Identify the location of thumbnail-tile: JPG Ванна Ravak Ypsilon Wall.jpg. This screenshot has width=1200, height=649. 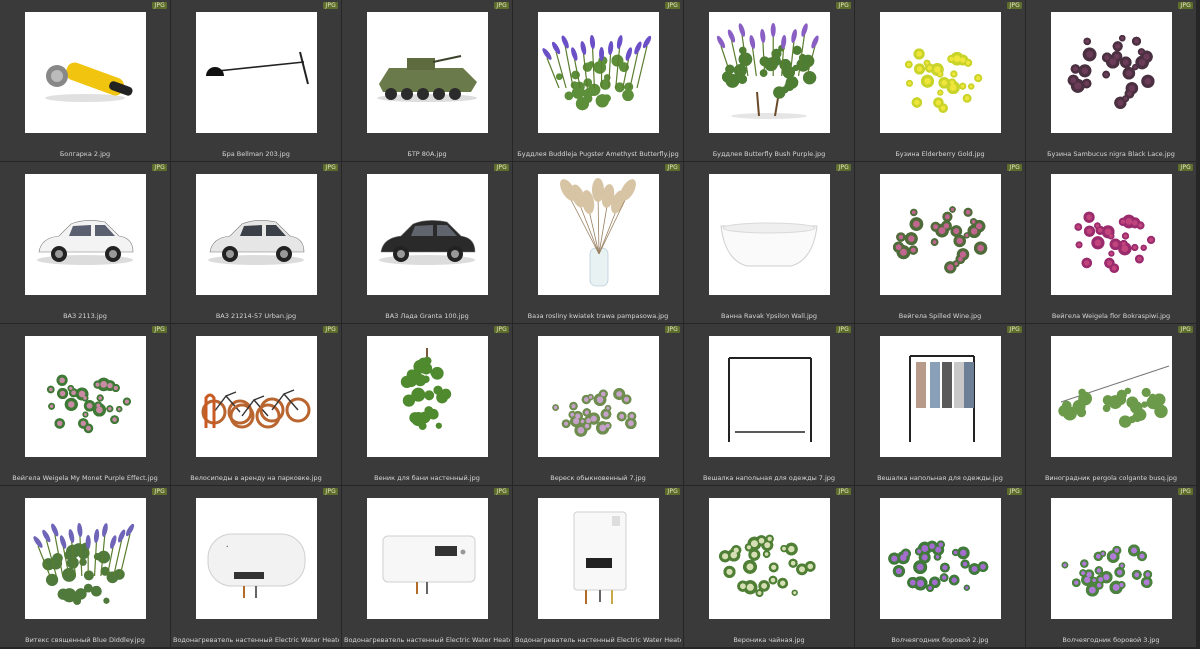
(769, 242).